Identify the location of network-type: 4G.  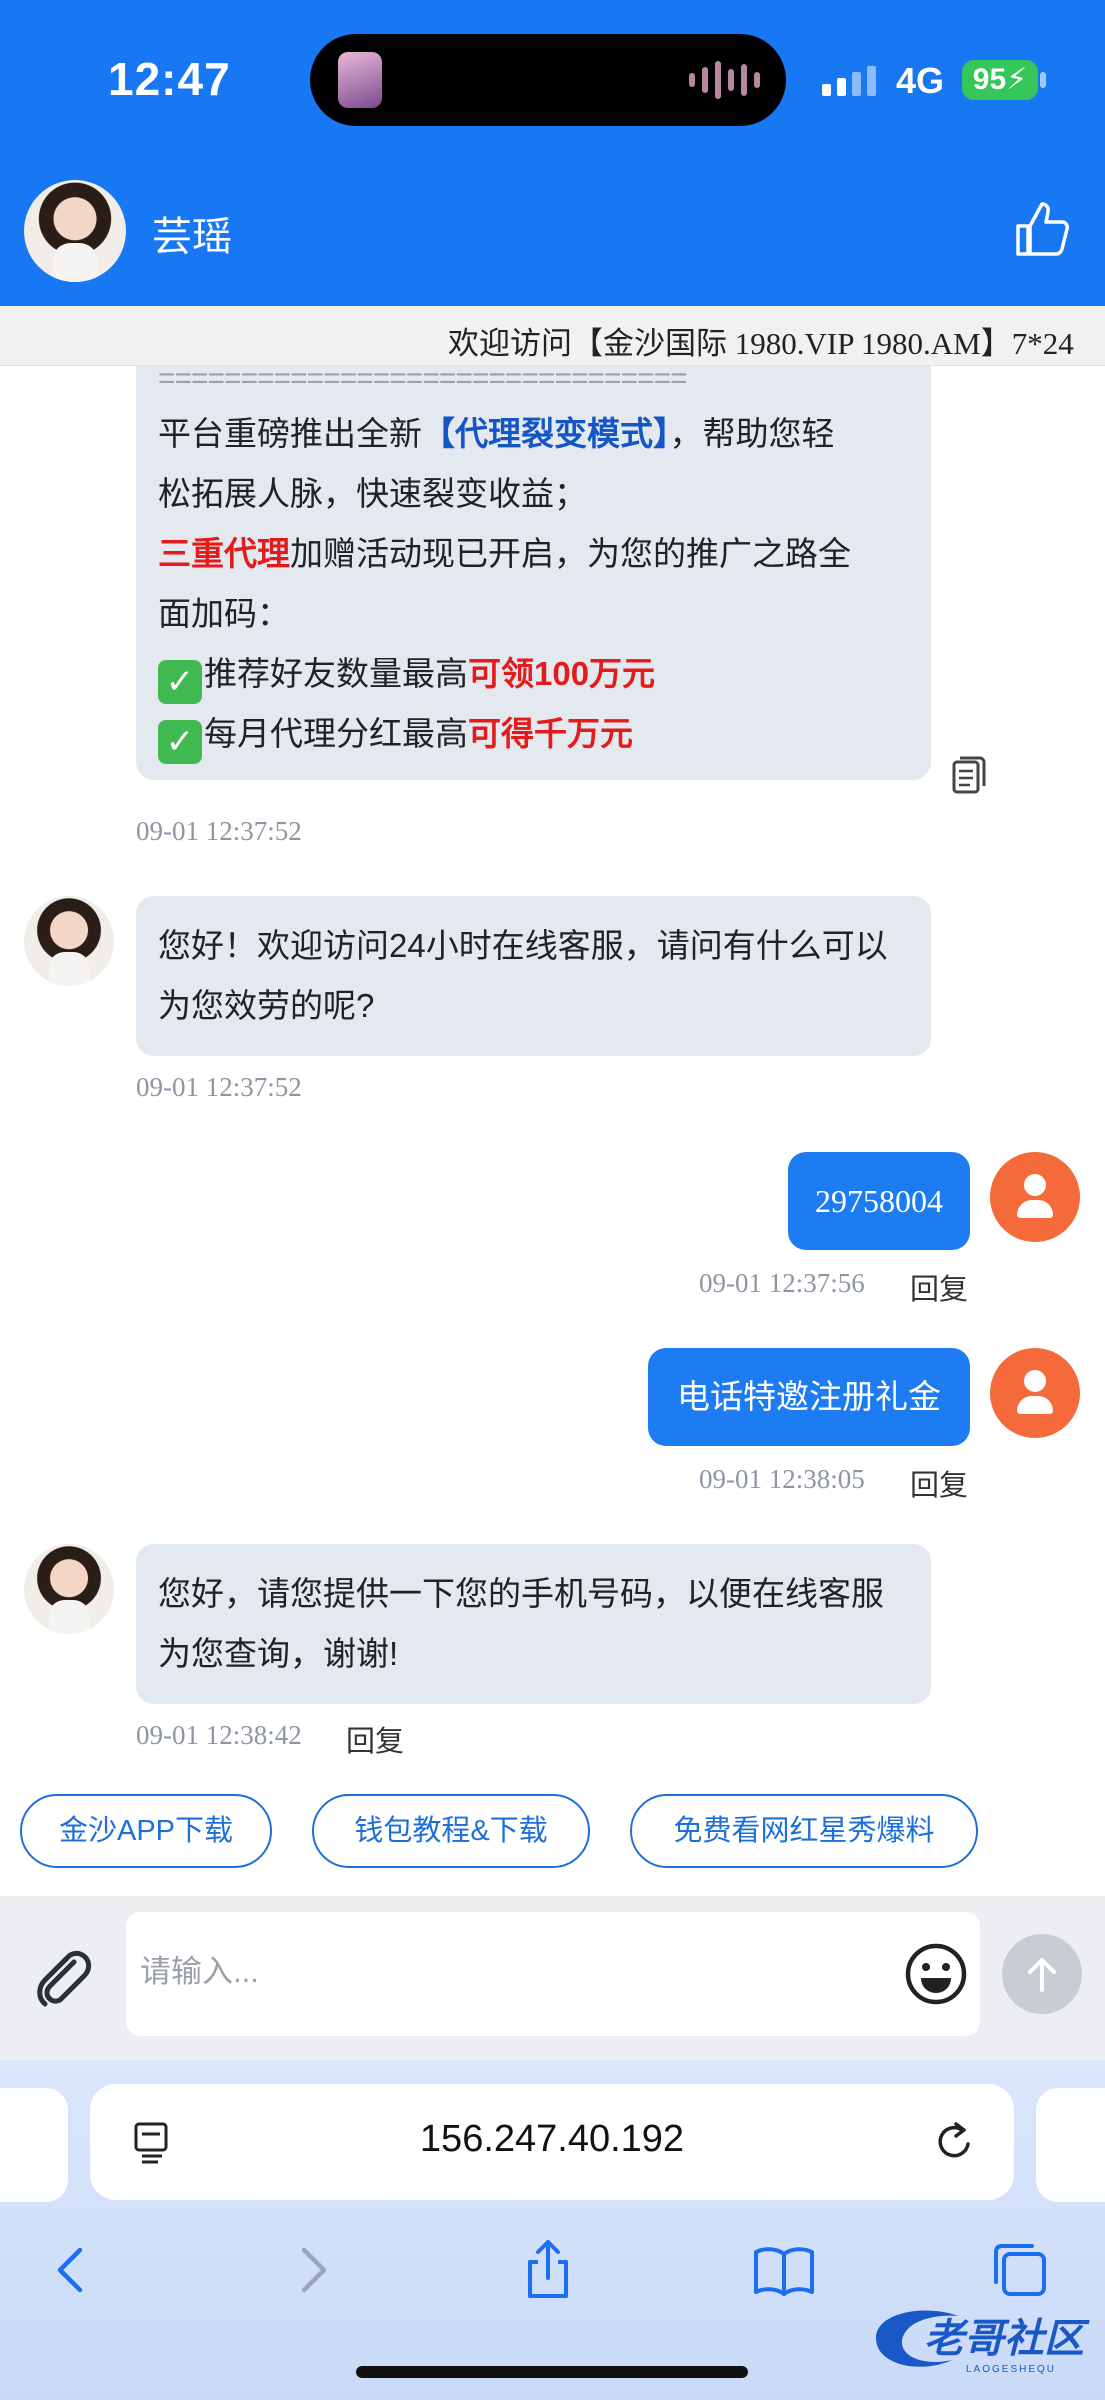
(920, 80).